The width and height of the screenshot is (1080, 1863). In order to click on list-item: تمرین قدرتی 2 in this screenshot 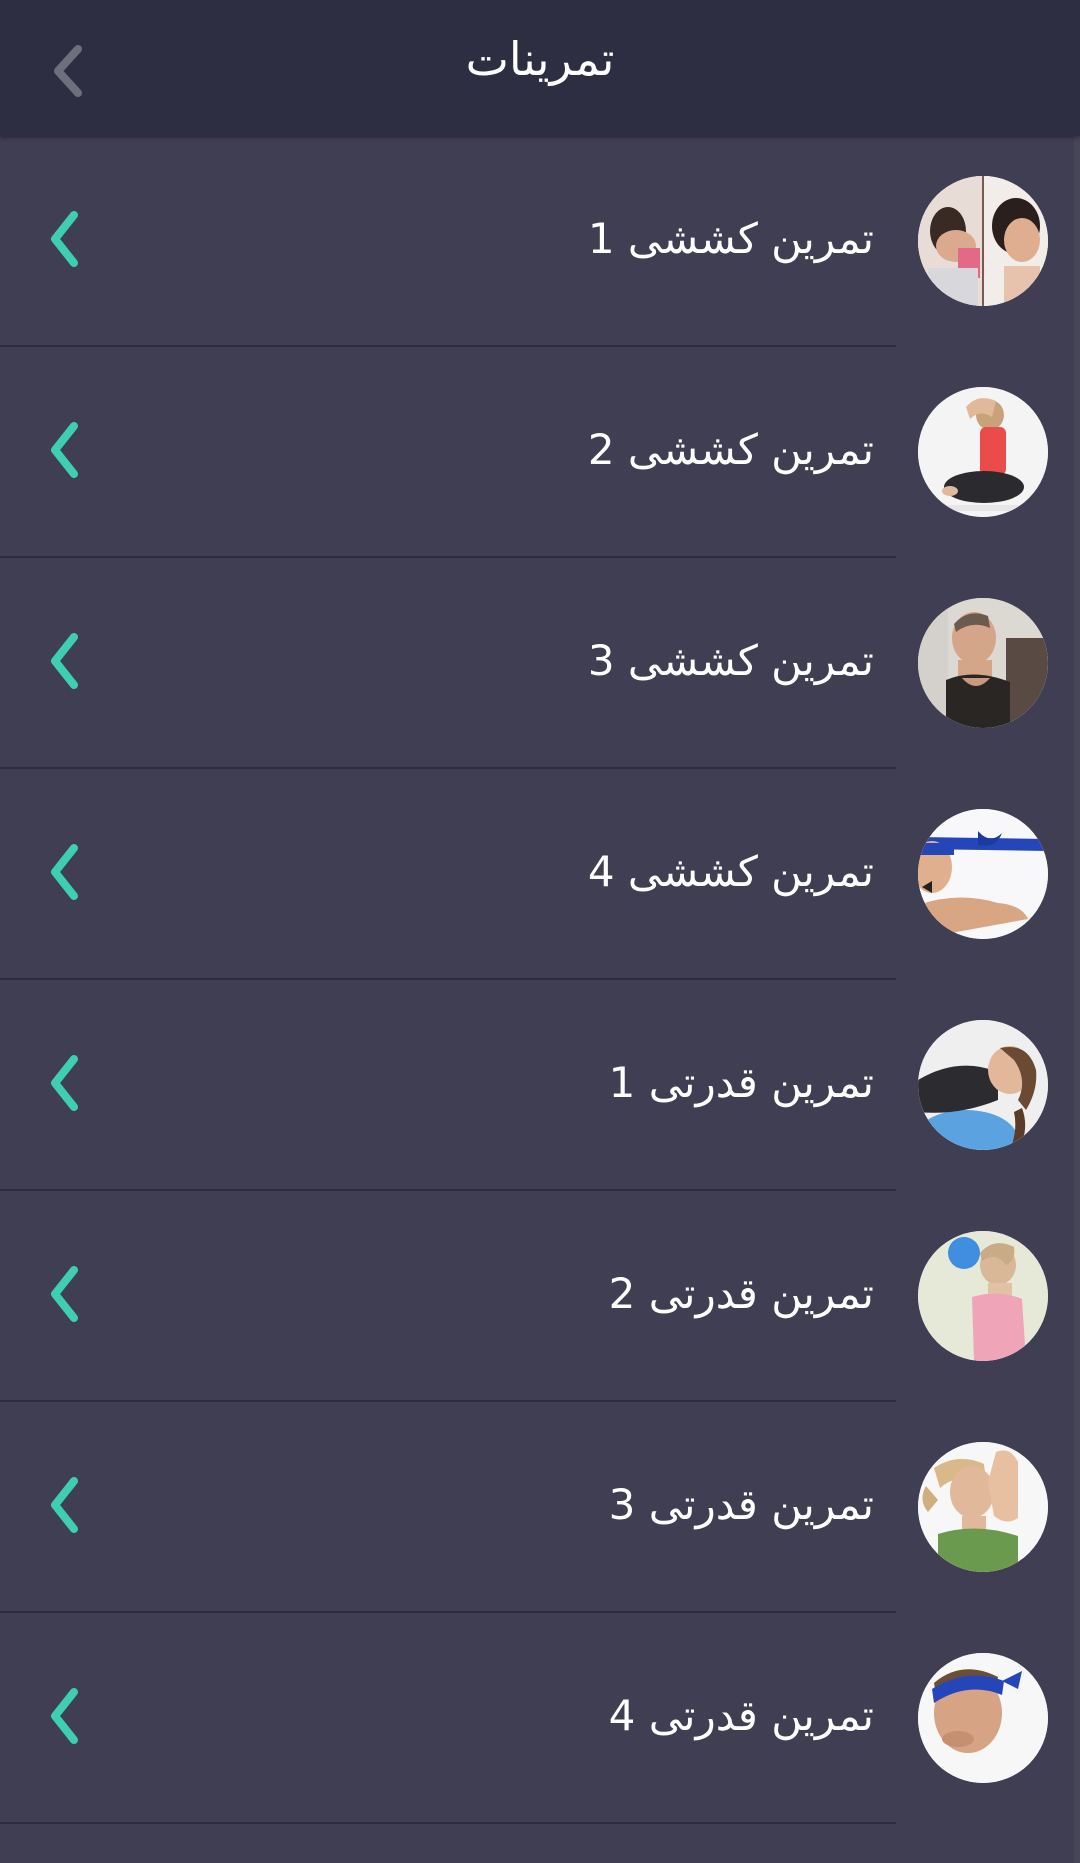, I will do `click(540, 1296)`.